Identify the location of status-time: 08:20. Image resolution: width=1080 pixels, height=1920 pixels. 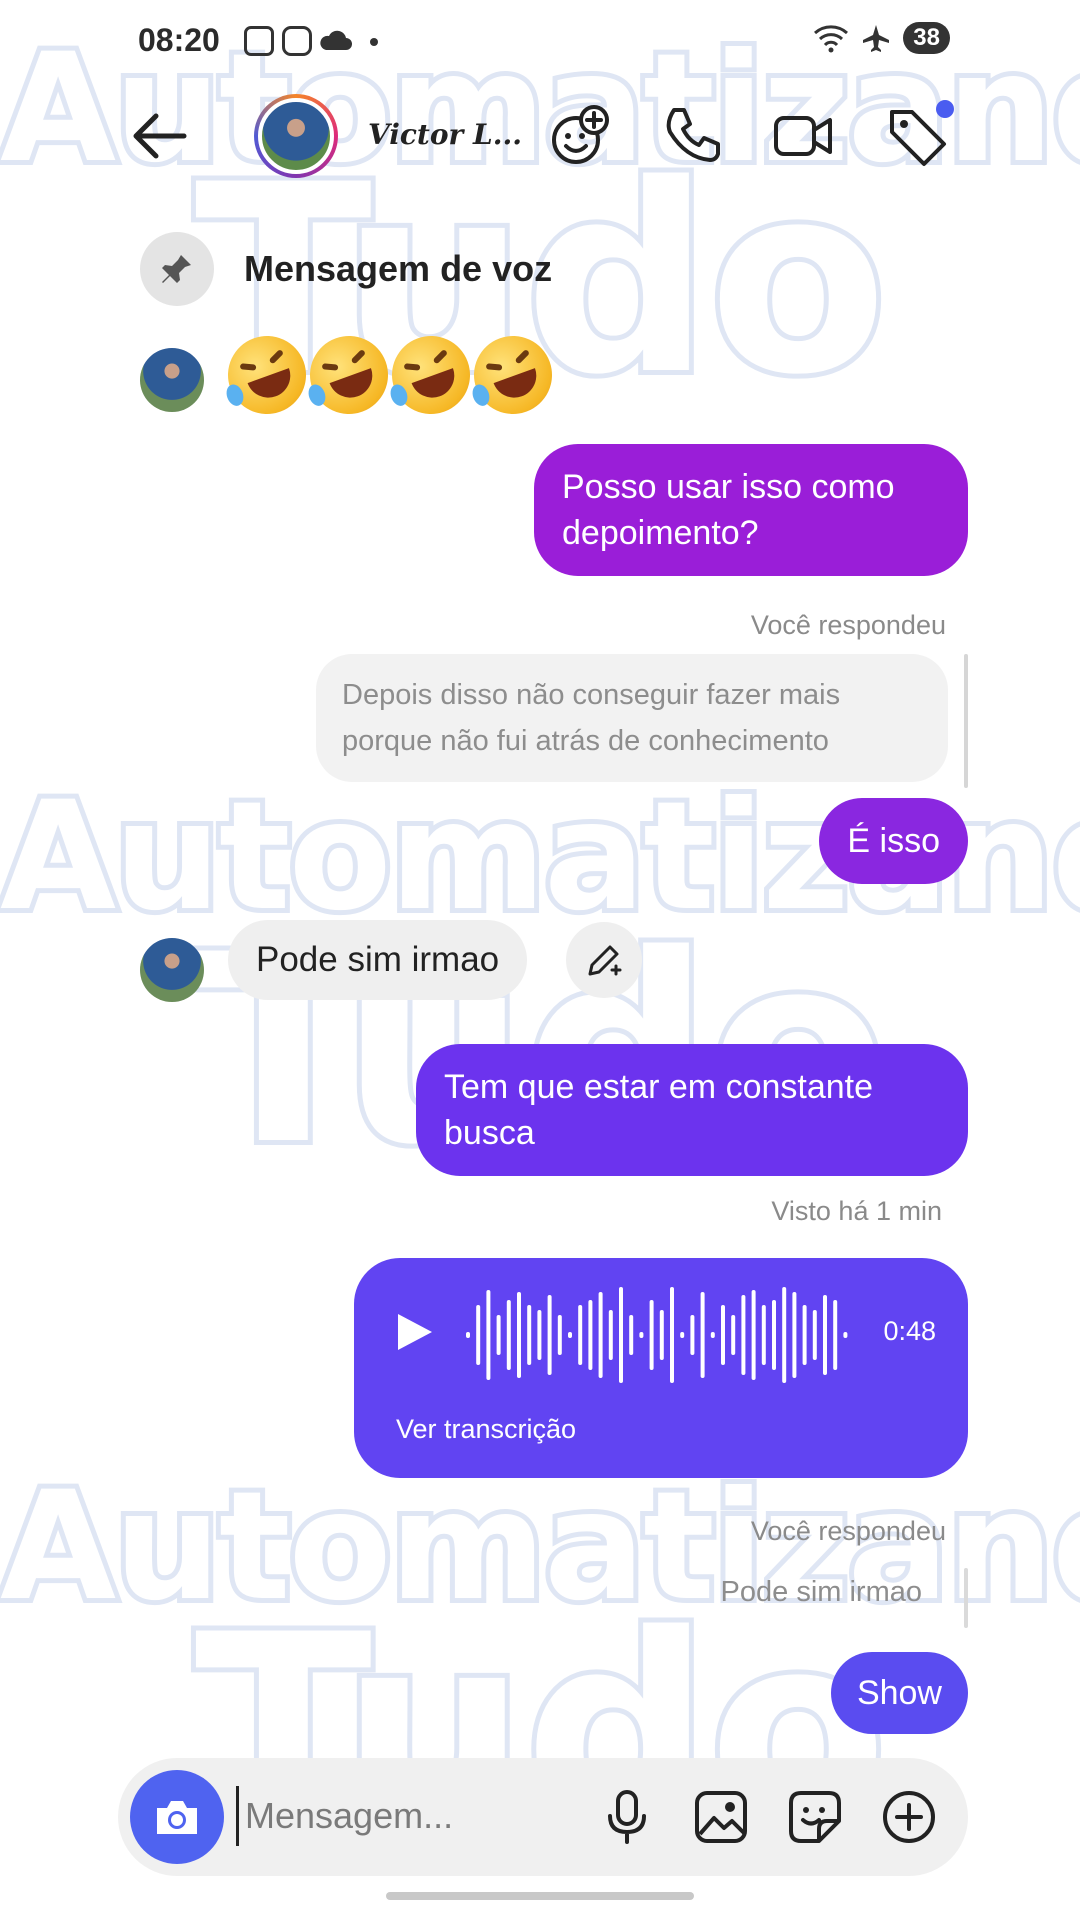
(179, 40).